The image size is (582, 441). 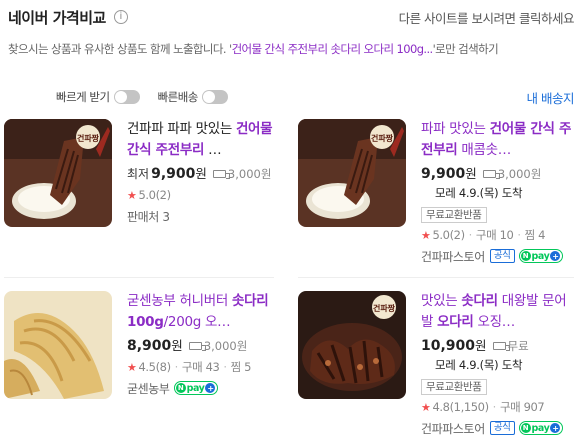 I want to click on fast-receive-toggle, so click(x=126, y=97).